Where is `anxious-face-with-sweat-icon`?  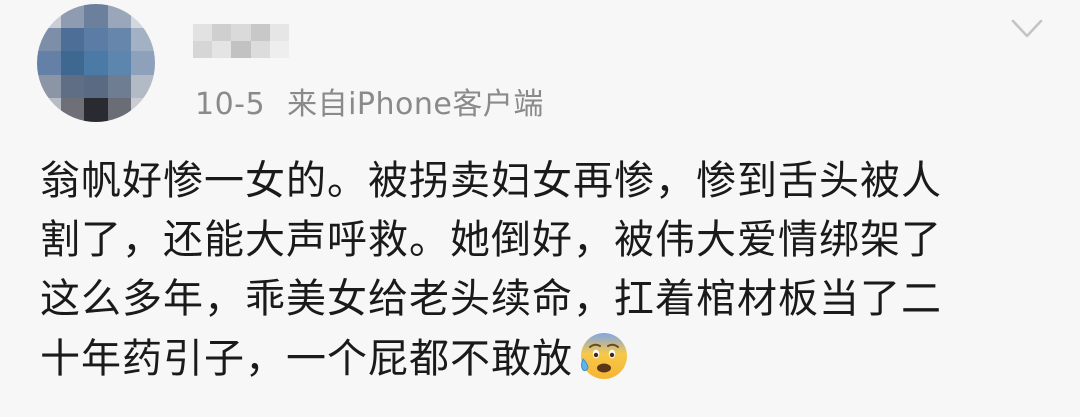 anxious-face-with-sweat-icon is located at coordinates (604, 356).